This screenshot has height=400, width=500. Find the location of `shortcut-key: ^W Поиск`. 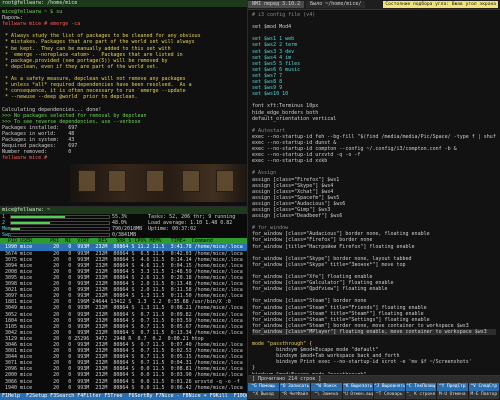

shortcut-key: ^W Поиск is located at coordinates (326, 387).